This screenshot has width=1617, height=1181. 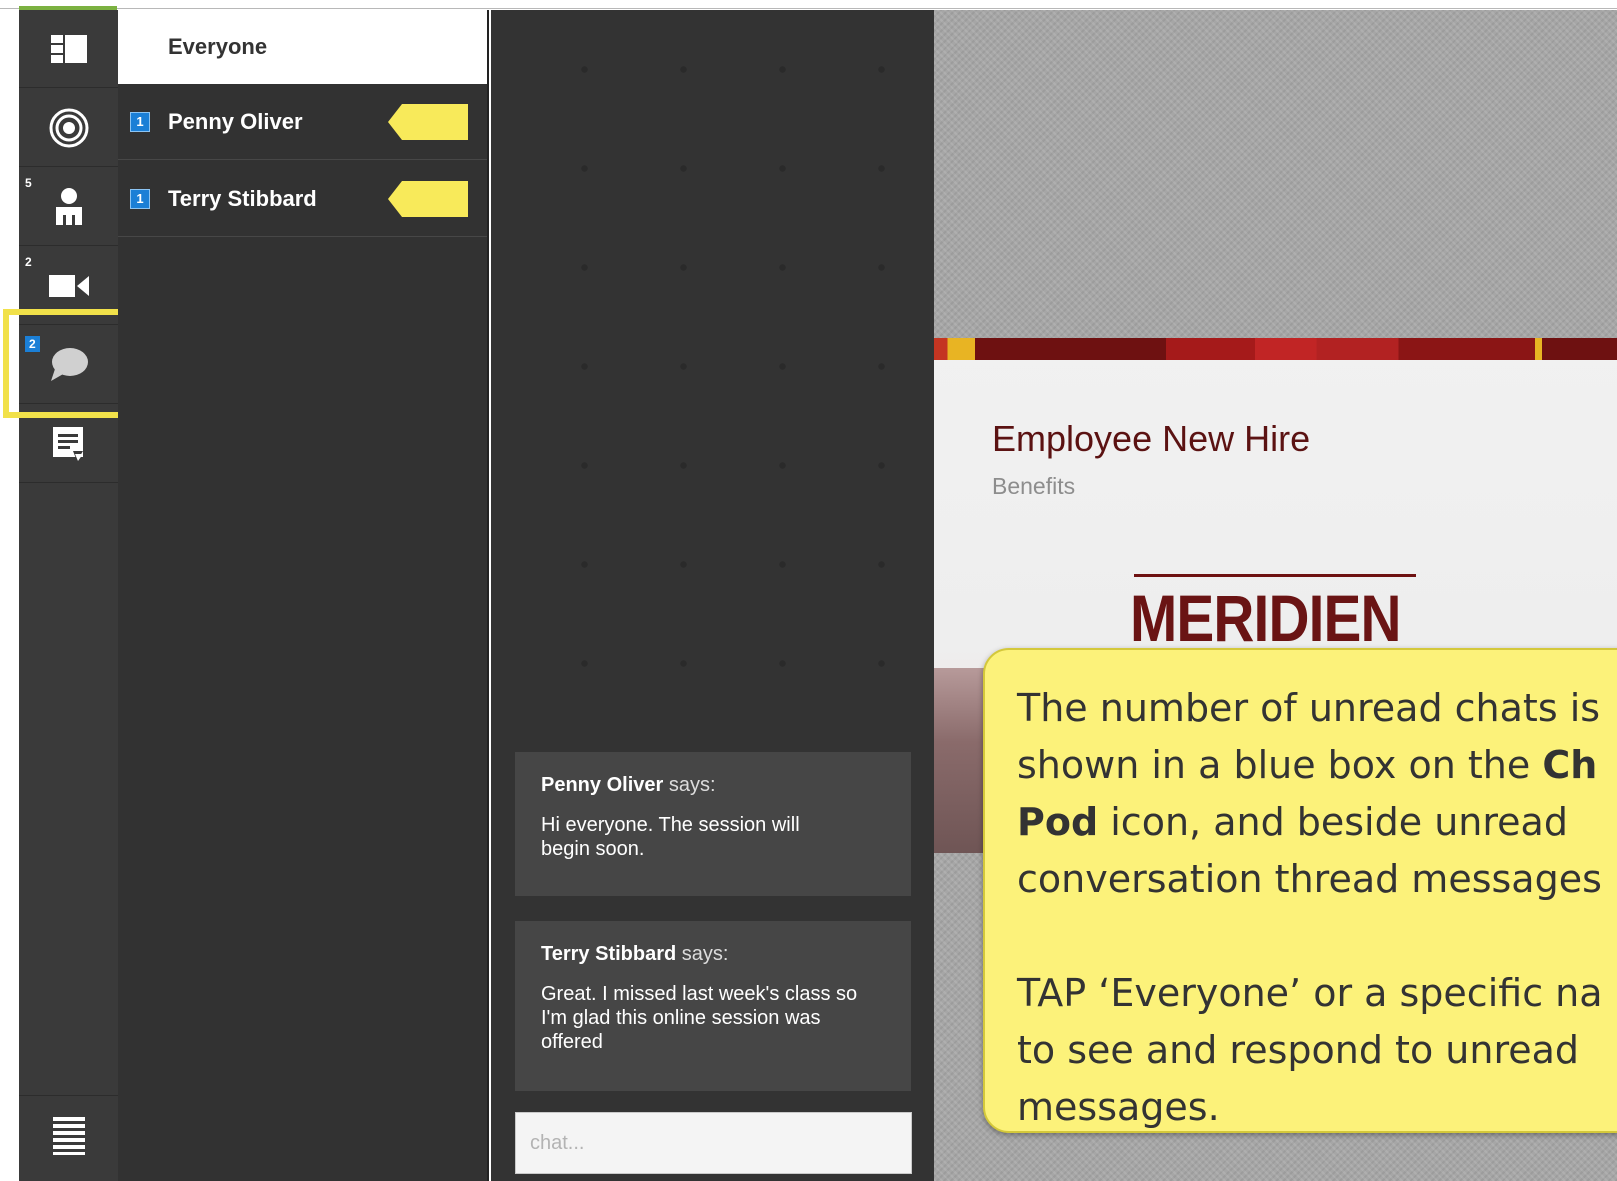 I want to click on callout-line: The number of unread chats is, so click(x=1309, y=708).